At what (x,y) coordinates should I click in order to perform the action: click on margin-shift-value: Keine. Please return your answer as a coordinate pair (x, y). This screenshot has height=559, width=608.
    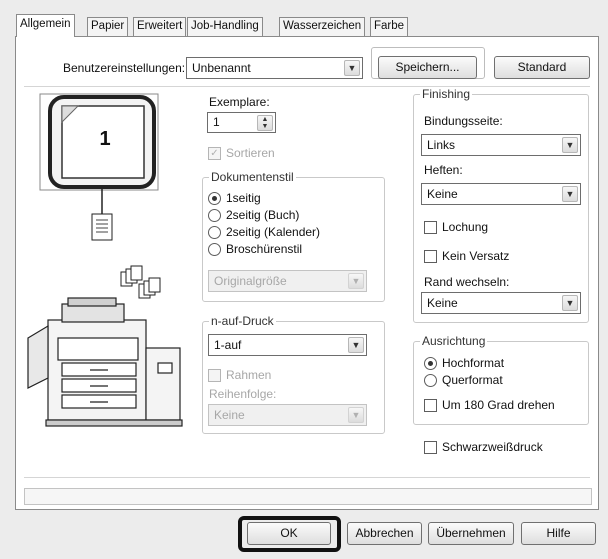
    Looking at the image, I should click on (442, 303).